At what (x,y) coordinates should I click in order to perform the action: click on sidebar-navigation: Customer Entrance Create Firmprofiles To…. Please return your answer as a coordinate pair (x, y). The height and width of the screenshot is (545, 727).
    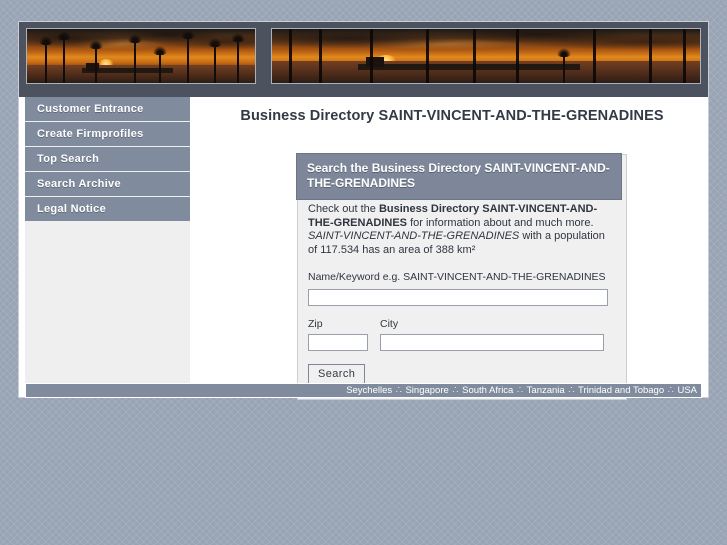
    Looking at the image, I should click on (107, 240).